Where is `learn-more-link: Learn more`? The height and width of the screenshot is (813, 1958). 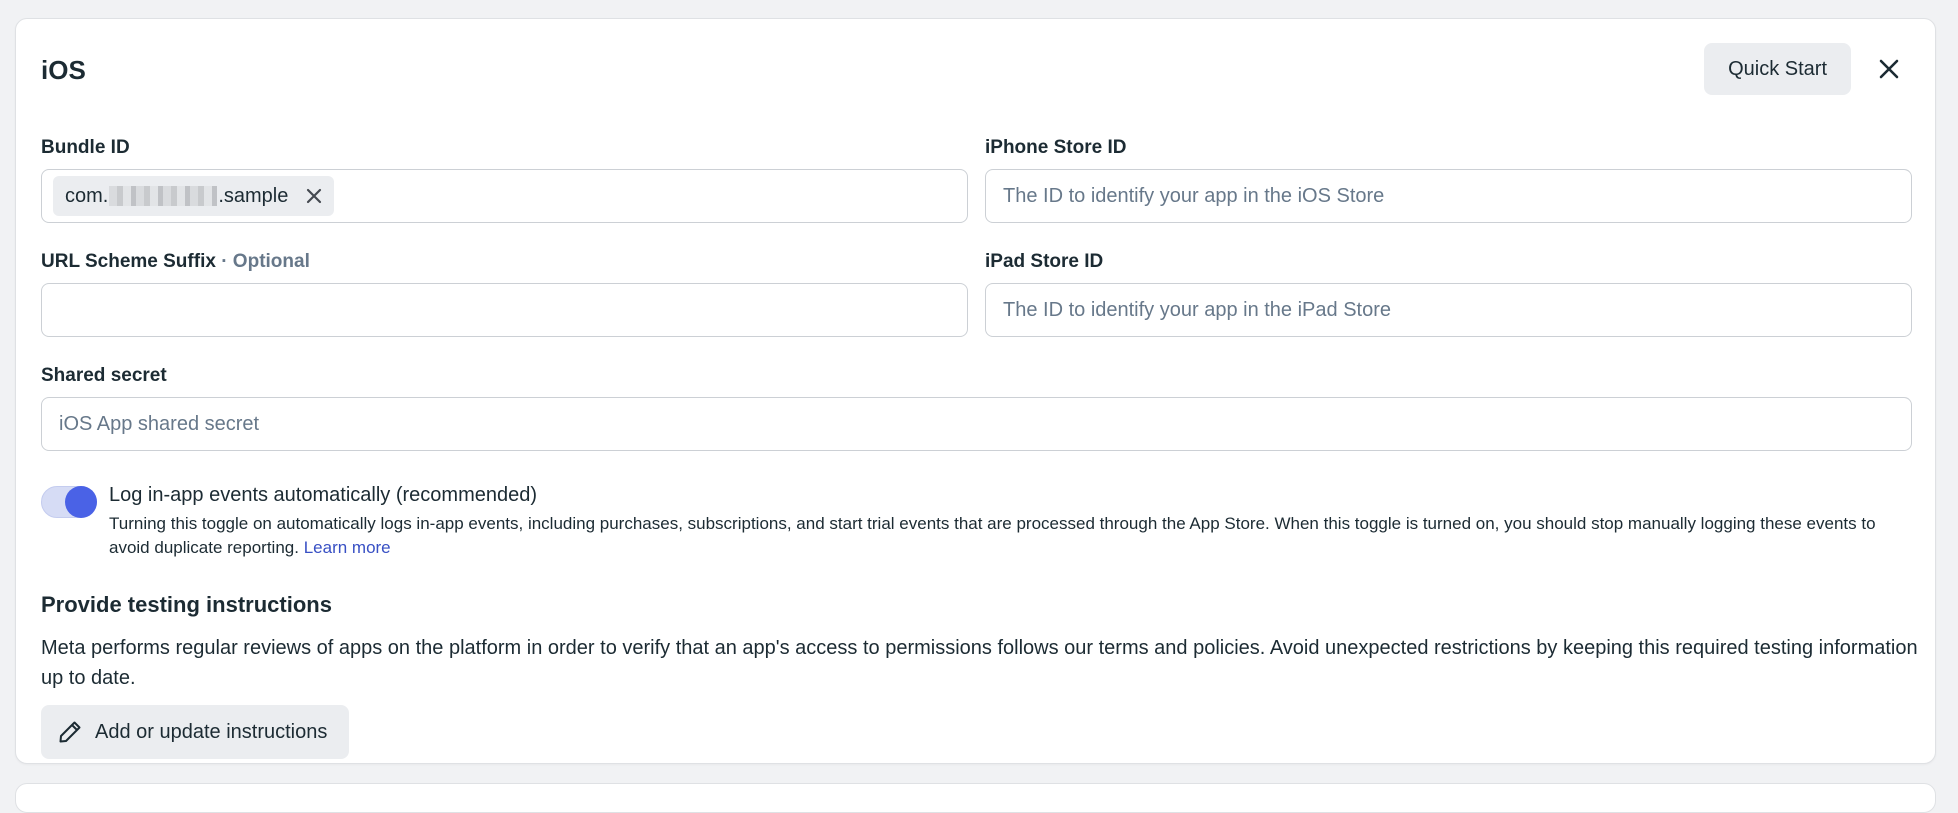
learn-more-link: Learn more is located at coordinates (347, 547).